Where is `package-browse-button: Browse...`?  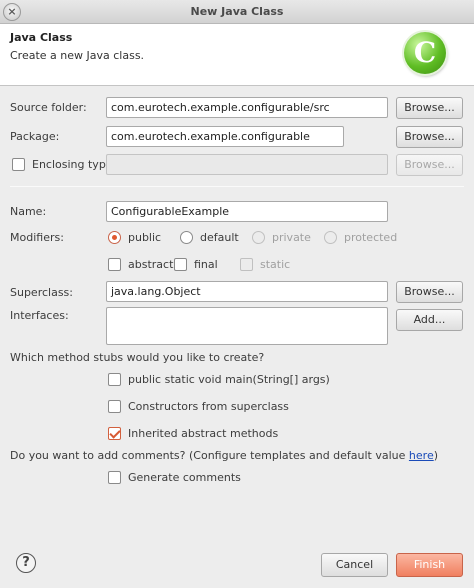
package-browse-button: Browse... is located at coordinates (429, 137).